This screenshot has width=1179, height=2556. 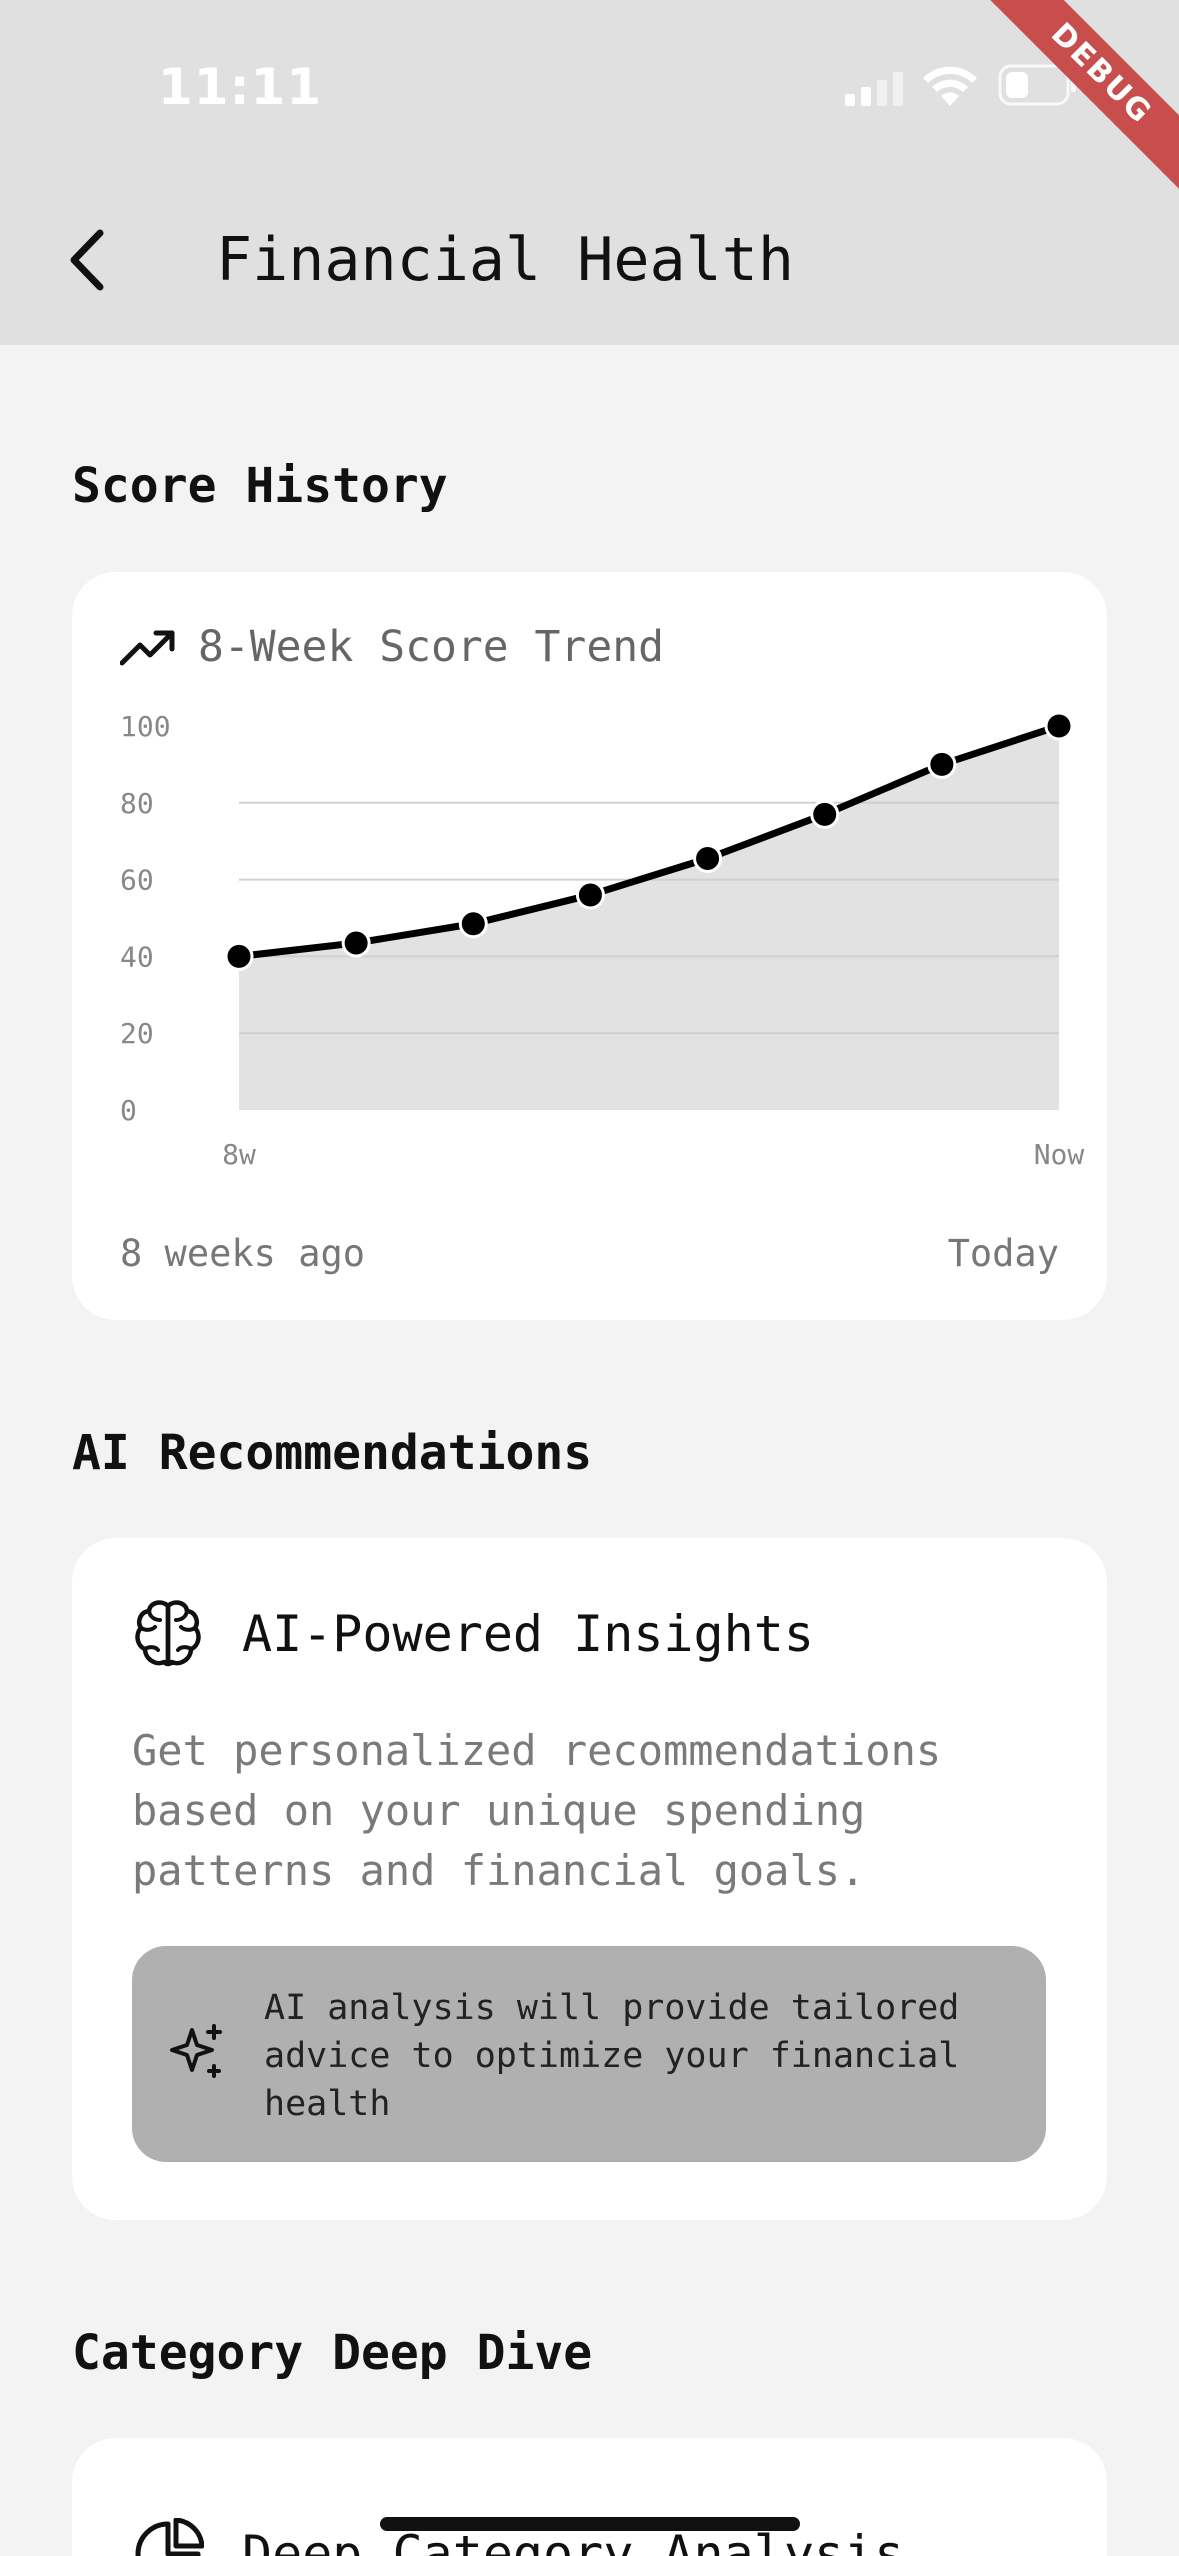 What do you see at coordinates (589, 2497) in the screenshot?
I see `deep-category-card: Deep Category Analysis` at bounding box center [589, 2497].